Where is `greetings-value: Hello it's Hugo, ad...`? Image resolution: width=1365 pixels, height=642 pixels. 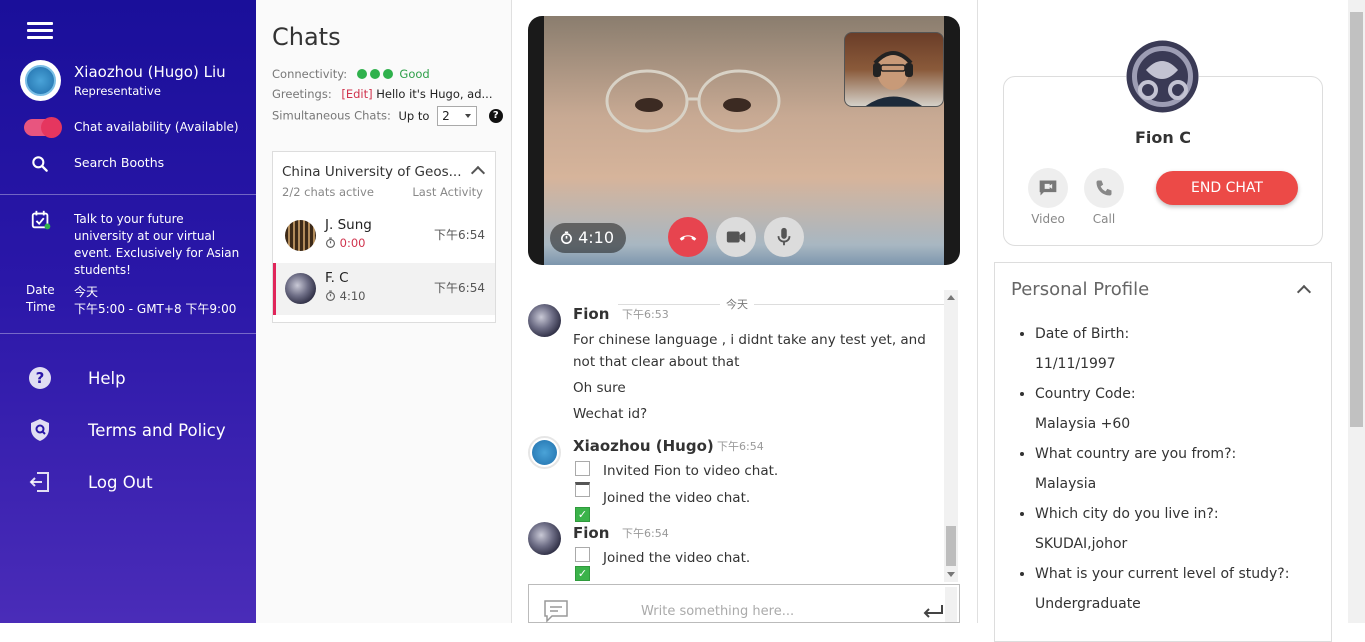
greetings-value: Hello it's Hugo, ad... is located at coordinates (434, 94).